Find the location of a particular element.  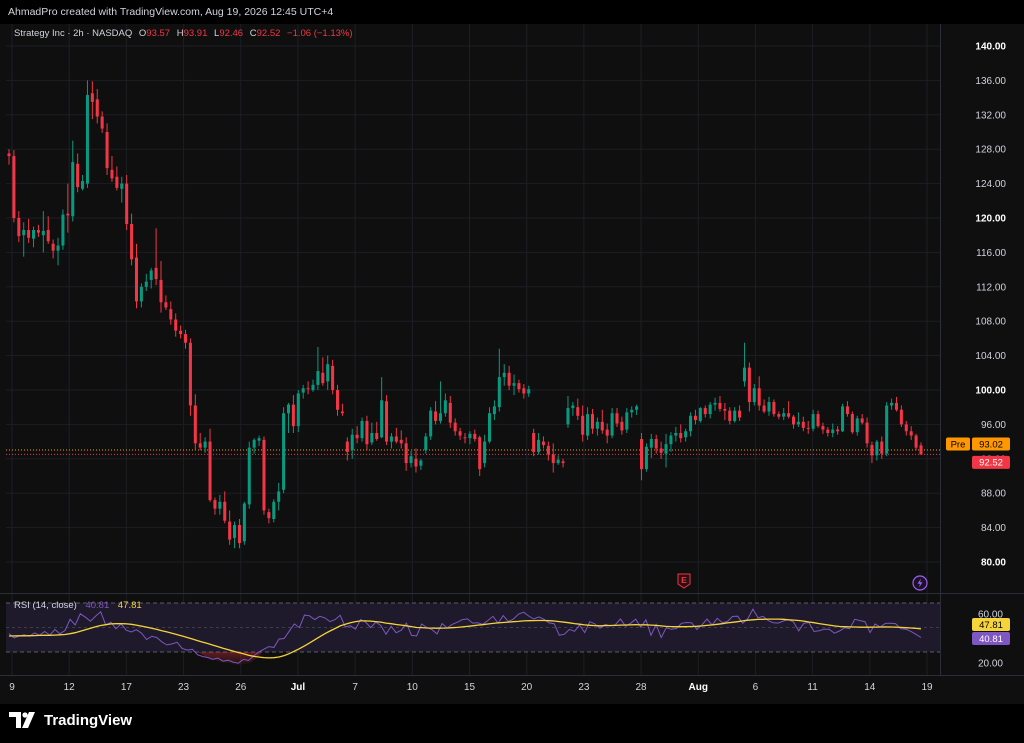

tradingview-brand: TradingView is located at coordinates (70, 720).